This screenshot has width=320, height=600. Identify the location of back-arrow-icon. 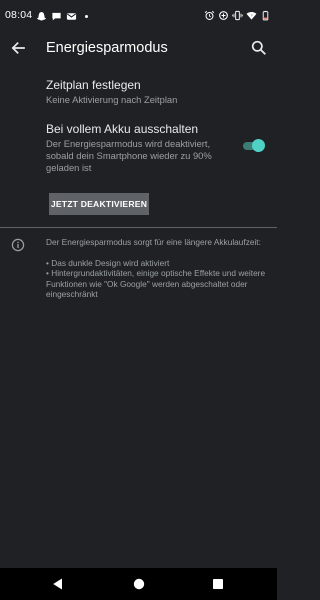
(18, 48).